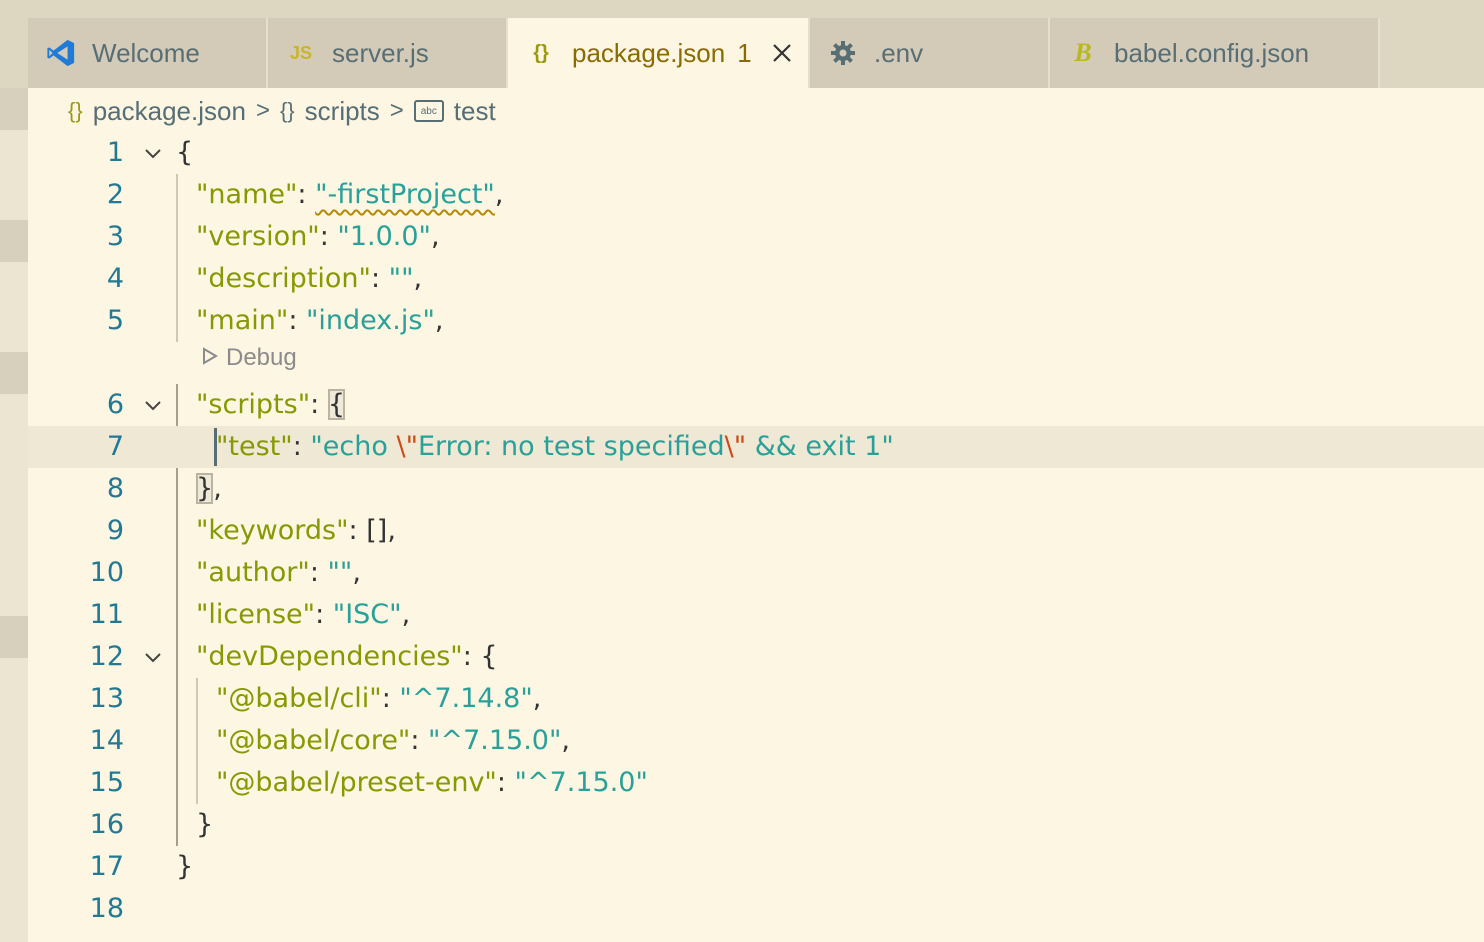 The width and height of the screenshot is (1484, 942). What do you see at coordinates (169, 111) in the screenshot?
I see `breadcrumb-file: package.json` at bounding box center [169, 111].